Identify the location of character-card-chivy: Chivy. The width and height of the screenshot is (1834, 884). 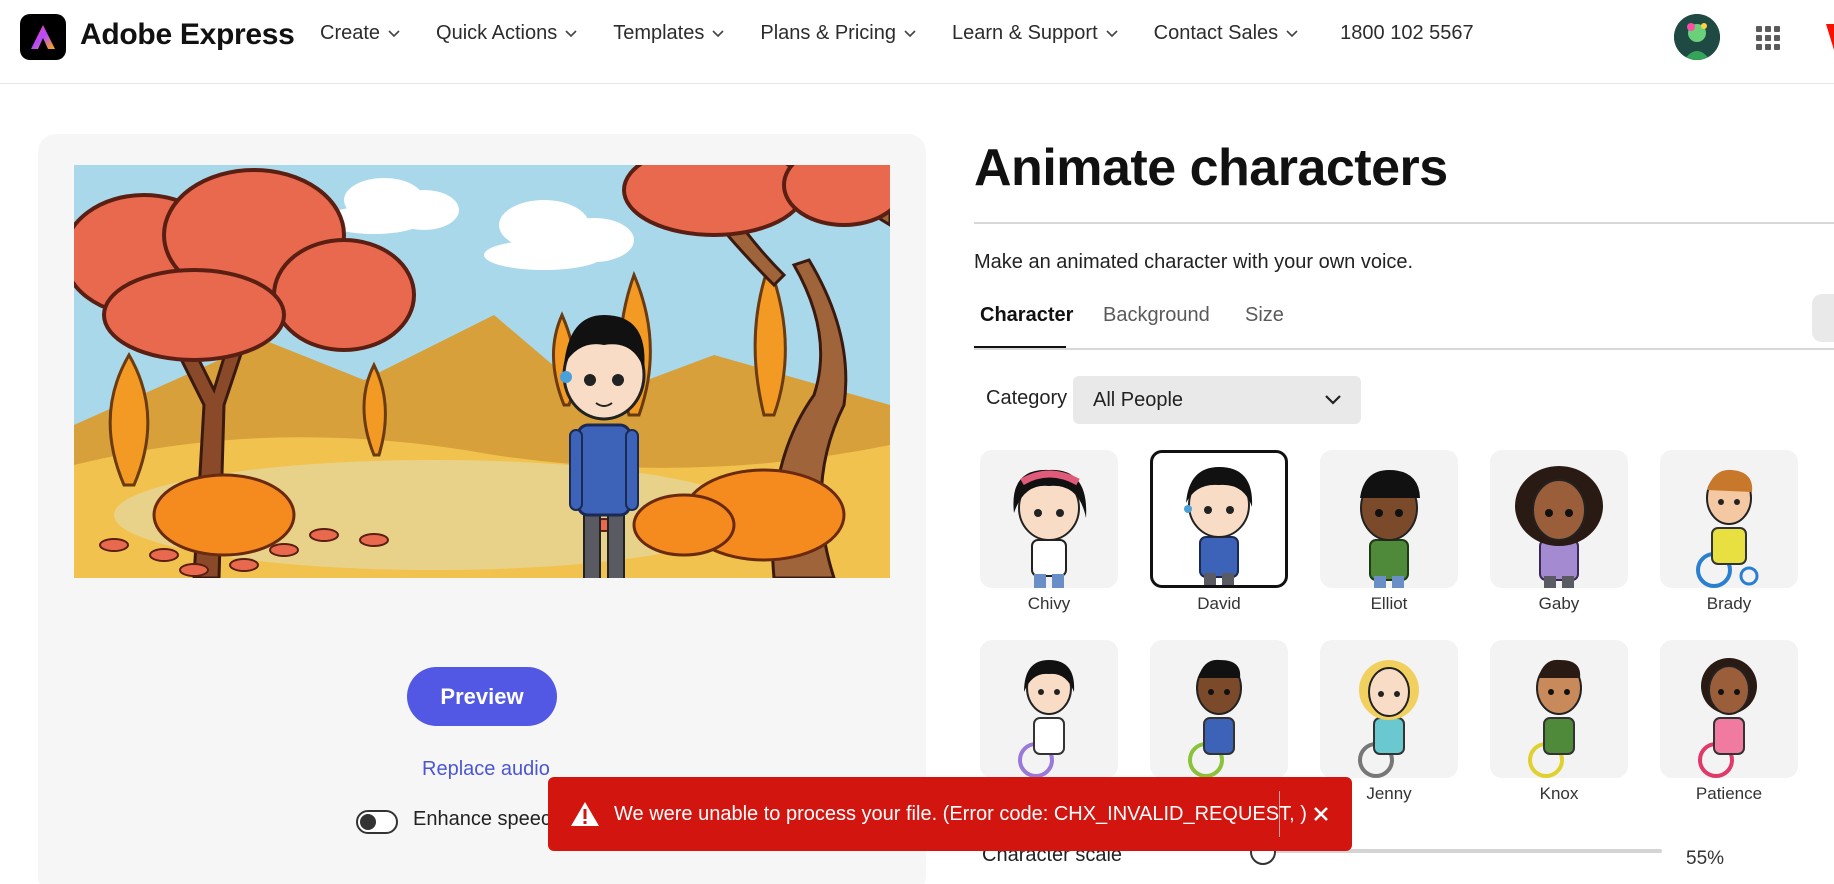
(1049, 532).